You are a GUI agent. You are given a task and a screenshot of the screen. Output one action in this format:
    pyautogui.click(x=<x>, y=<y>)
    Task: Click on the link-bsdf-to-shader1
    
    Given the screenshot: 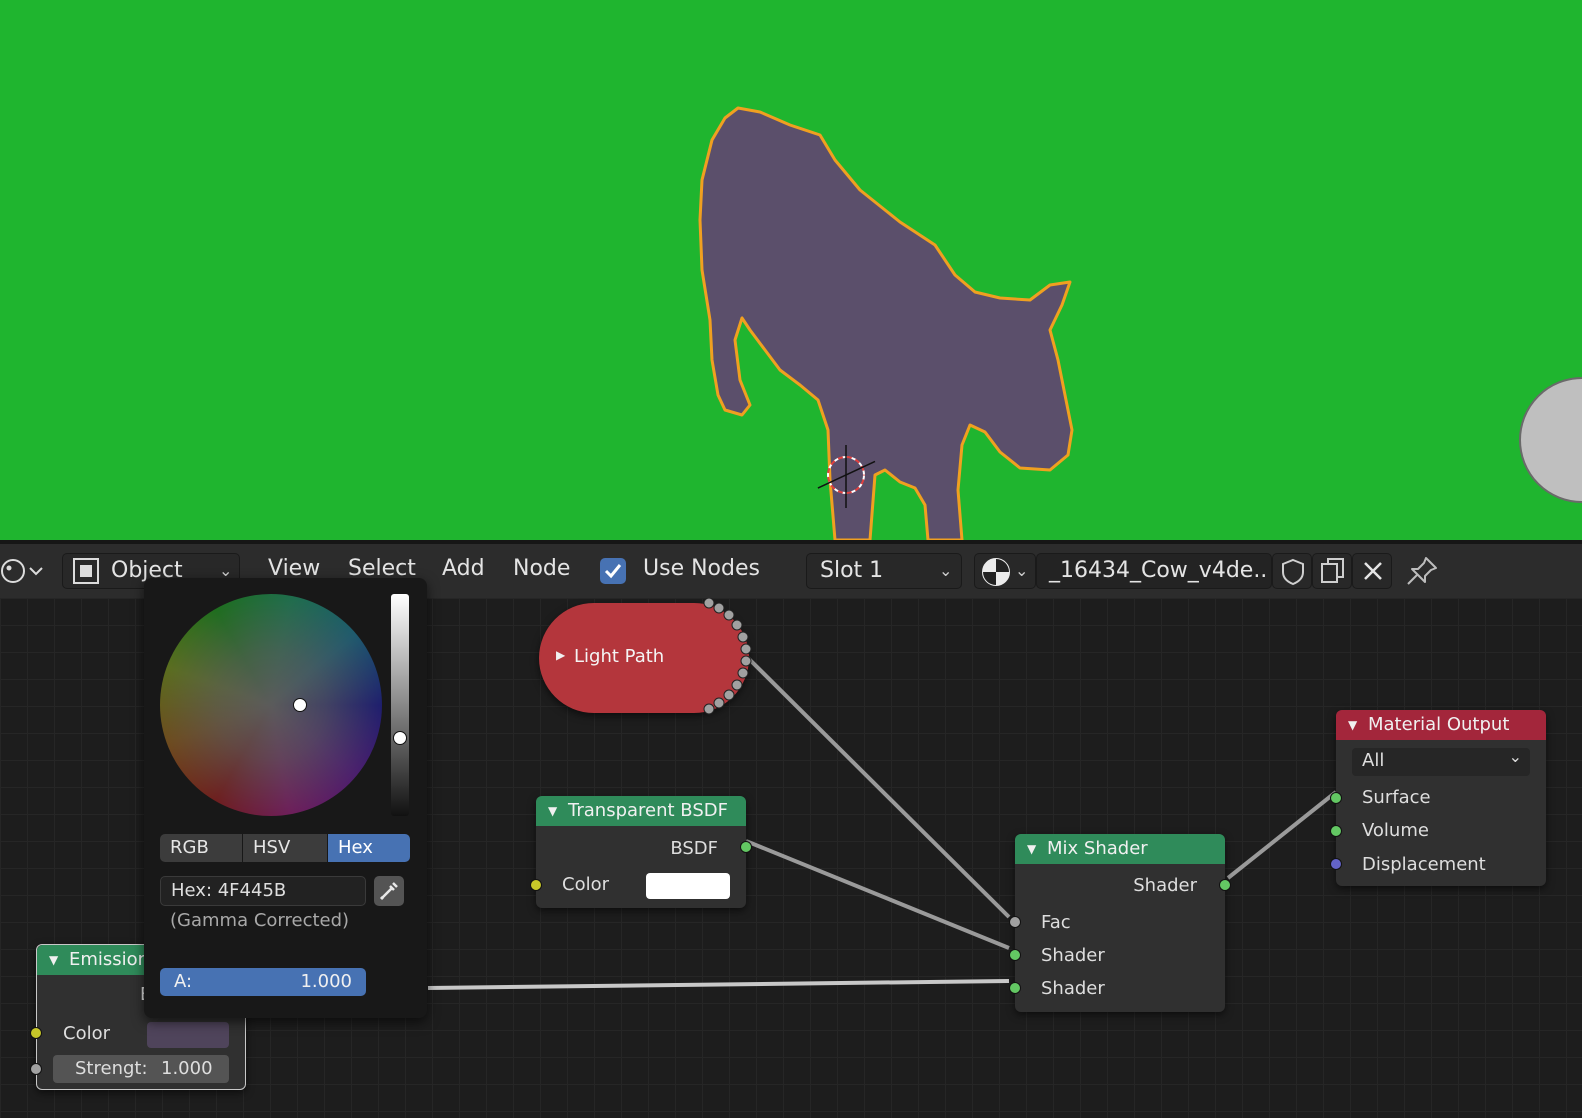 What is the action you would take?
    pyautogui.click(x=877, y=894)
    